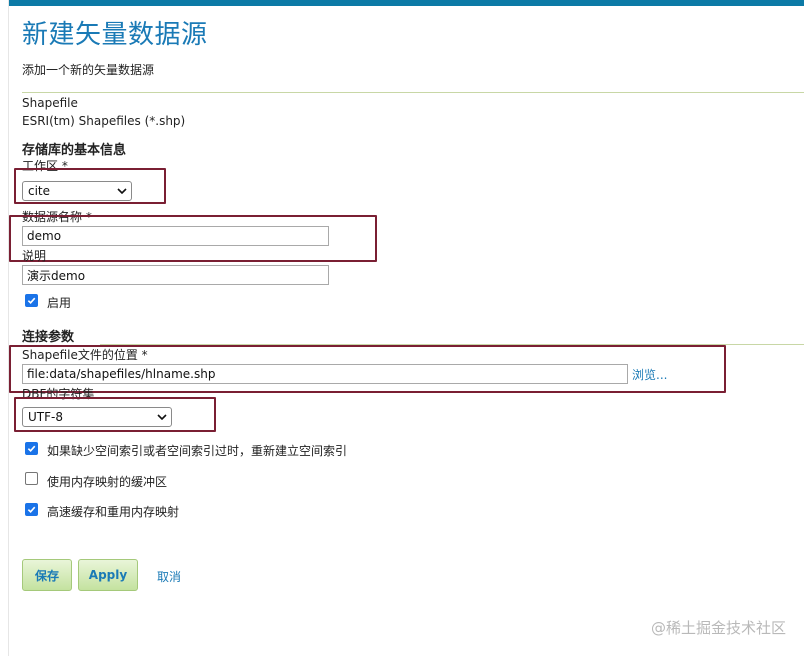  What do you see at coordinates (115, 35) in the screenshot?
I see `page-title: 新建矢量数据源` at bounding box center [115, 35].